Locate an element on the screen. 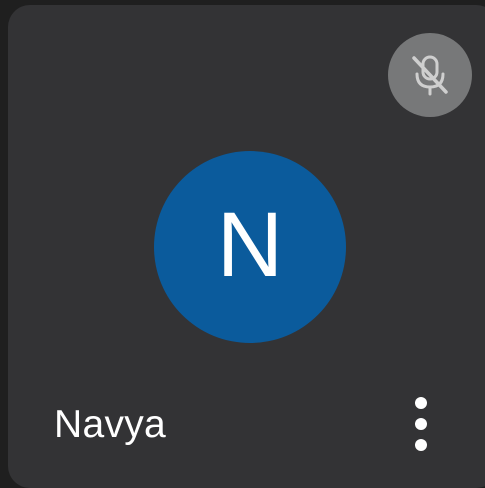 Image resolution: width=485 pixels, height=488 pixels. avatar-initial: N is located at coordinates (250, 245).